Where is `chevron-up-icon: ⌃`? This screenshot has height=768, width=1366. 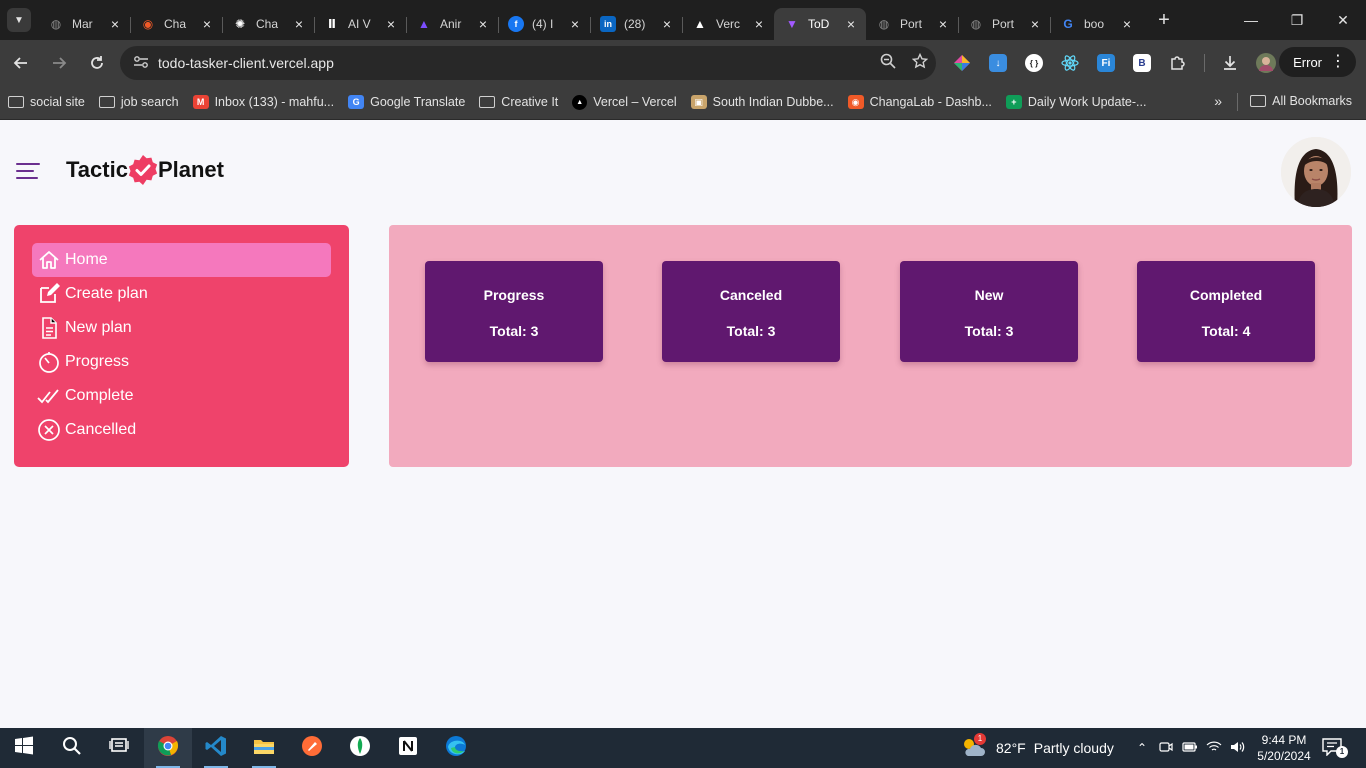 chevron-up-icon: ⌃ is located at coordinates (1142, 748).